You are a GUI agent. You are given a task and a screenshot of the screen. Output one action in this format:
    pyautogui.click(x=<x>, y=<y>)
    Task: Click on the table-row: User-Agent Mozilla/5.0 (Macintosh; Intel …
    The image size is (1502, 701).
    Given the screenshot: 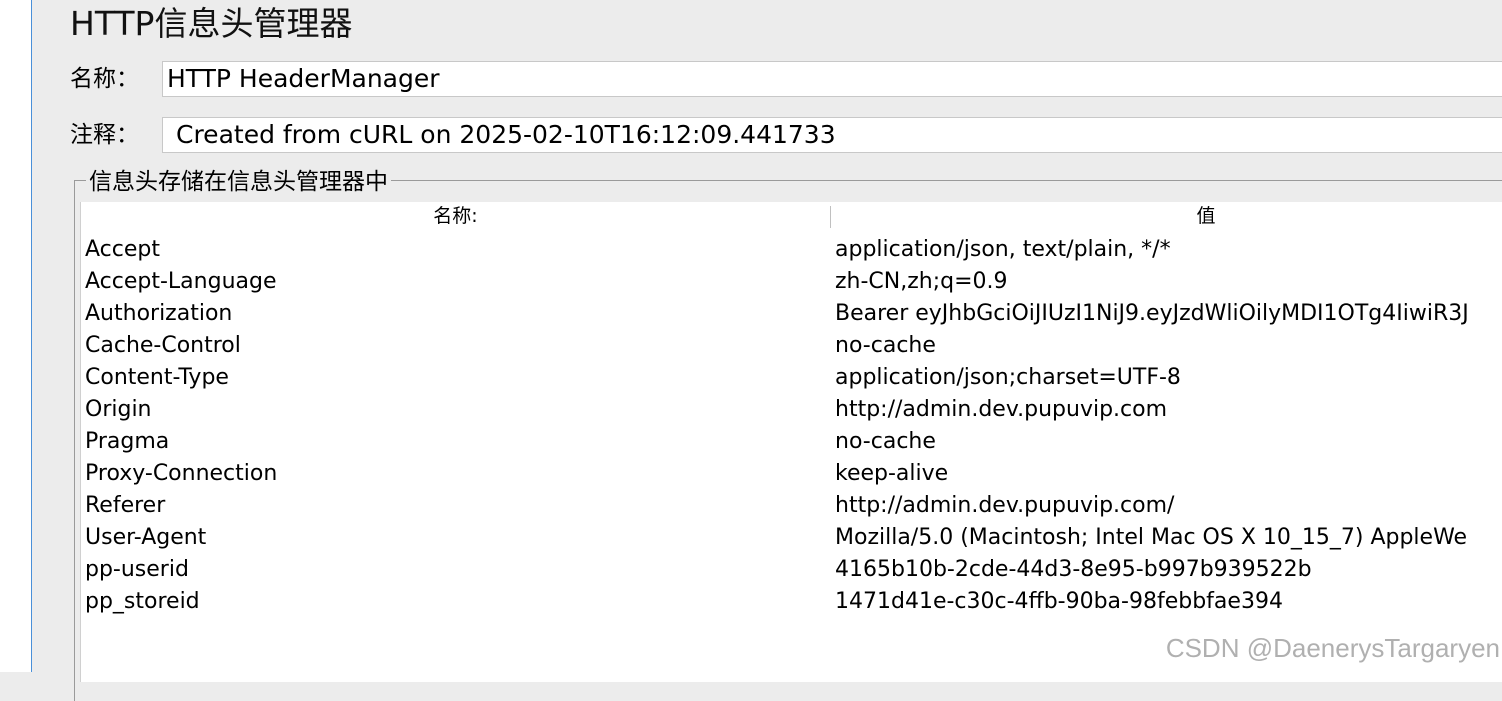 What is the action you would take?
    pyautogui.click(x=791, y=538)
    